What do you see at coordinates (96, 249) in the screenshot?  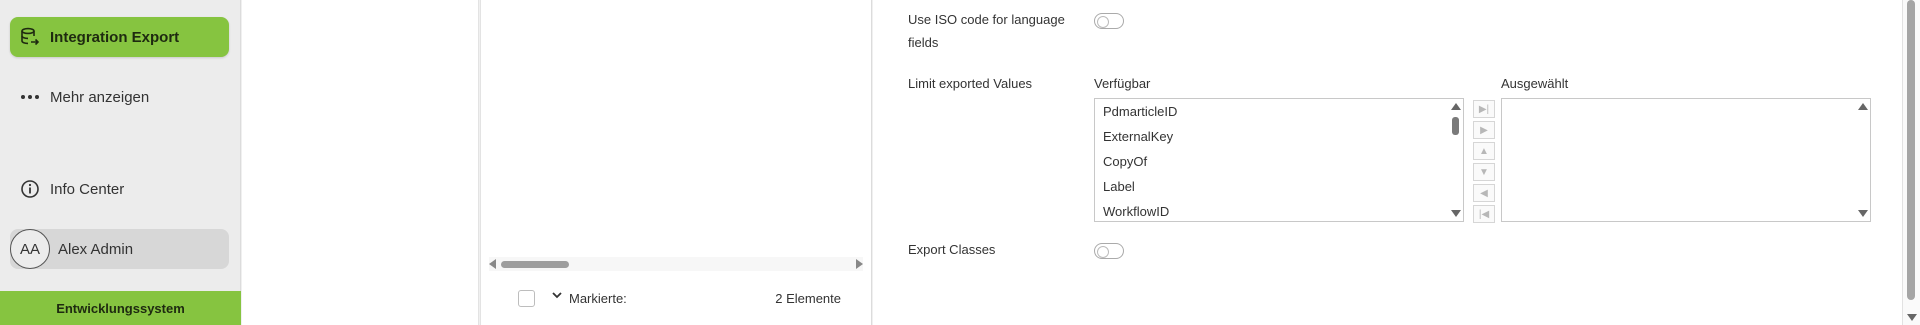 I see `user-name: Alex Admin` at bounding box center [96, 249].